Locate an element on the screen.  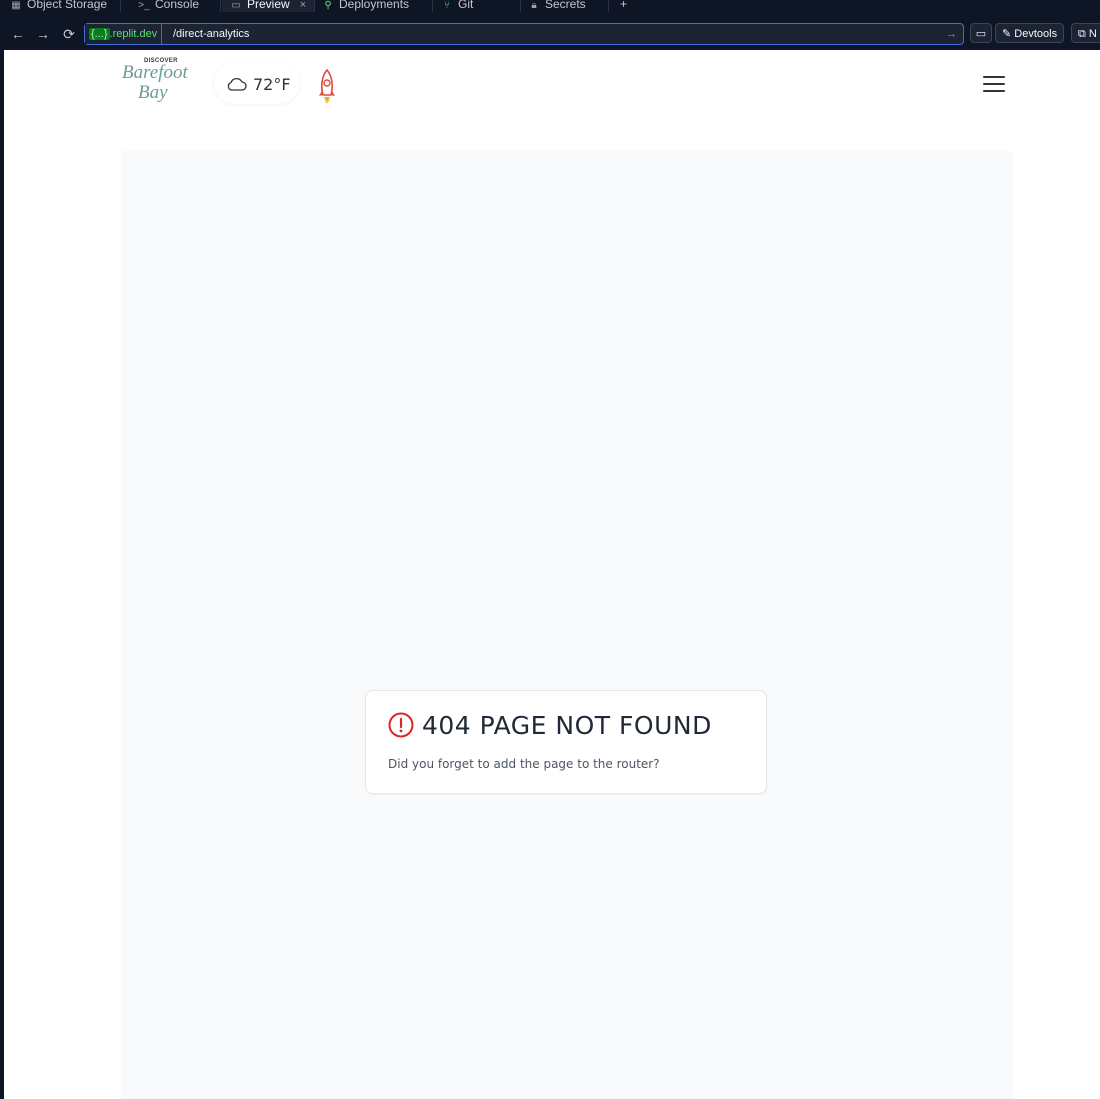
tab-label: Object Storage is located at coordinates (67, 5).